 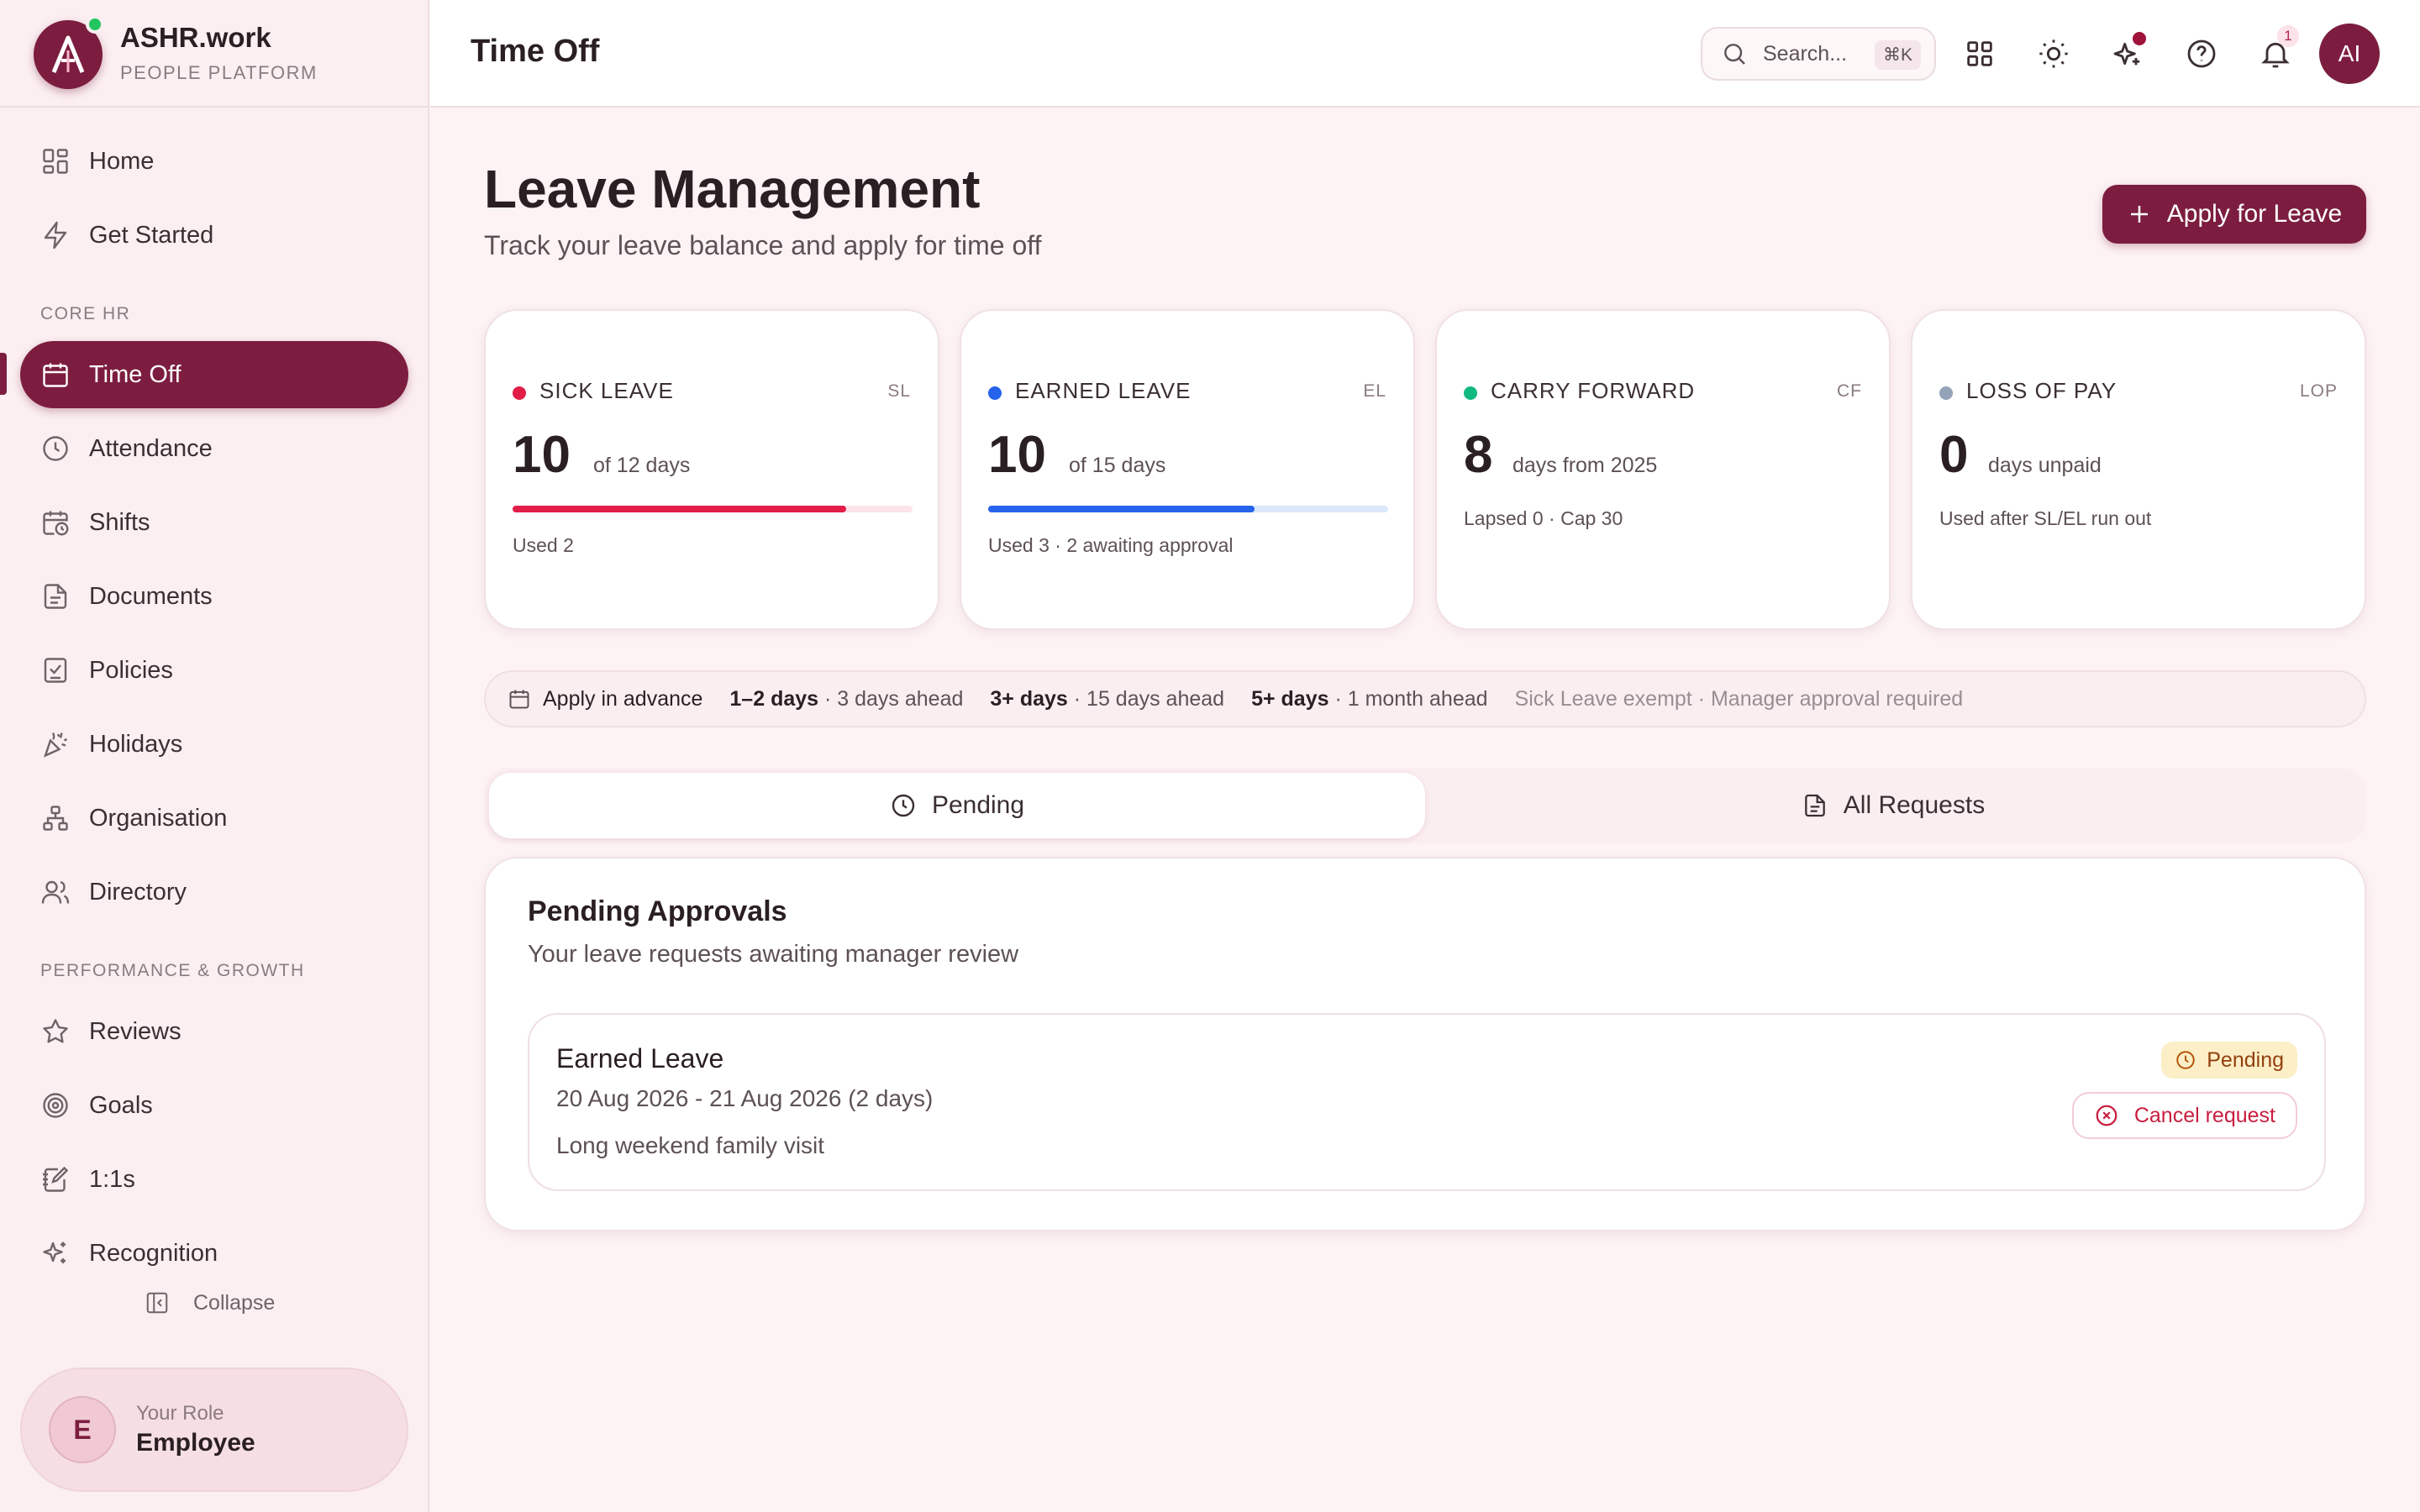 What do you see at coordinates (2139, 214) in the screenshot?
I see `plus-icon` at bounding box center [2139, 214].